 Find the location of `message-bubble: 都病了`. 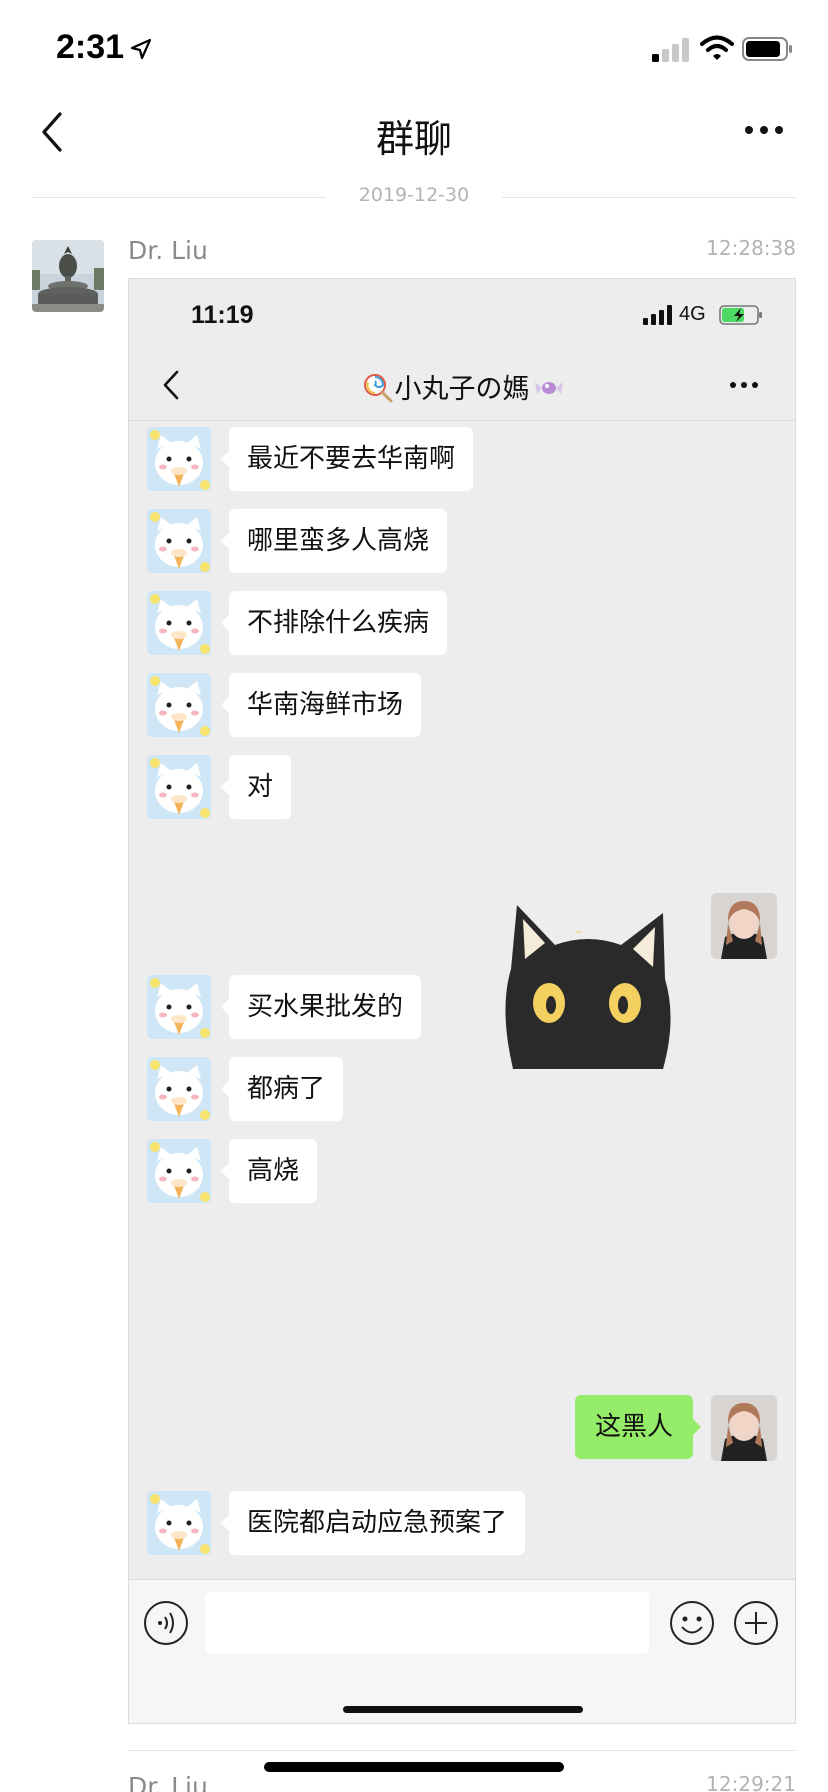

message-bubble: 都病了 is located at coordinates (282, 1089).